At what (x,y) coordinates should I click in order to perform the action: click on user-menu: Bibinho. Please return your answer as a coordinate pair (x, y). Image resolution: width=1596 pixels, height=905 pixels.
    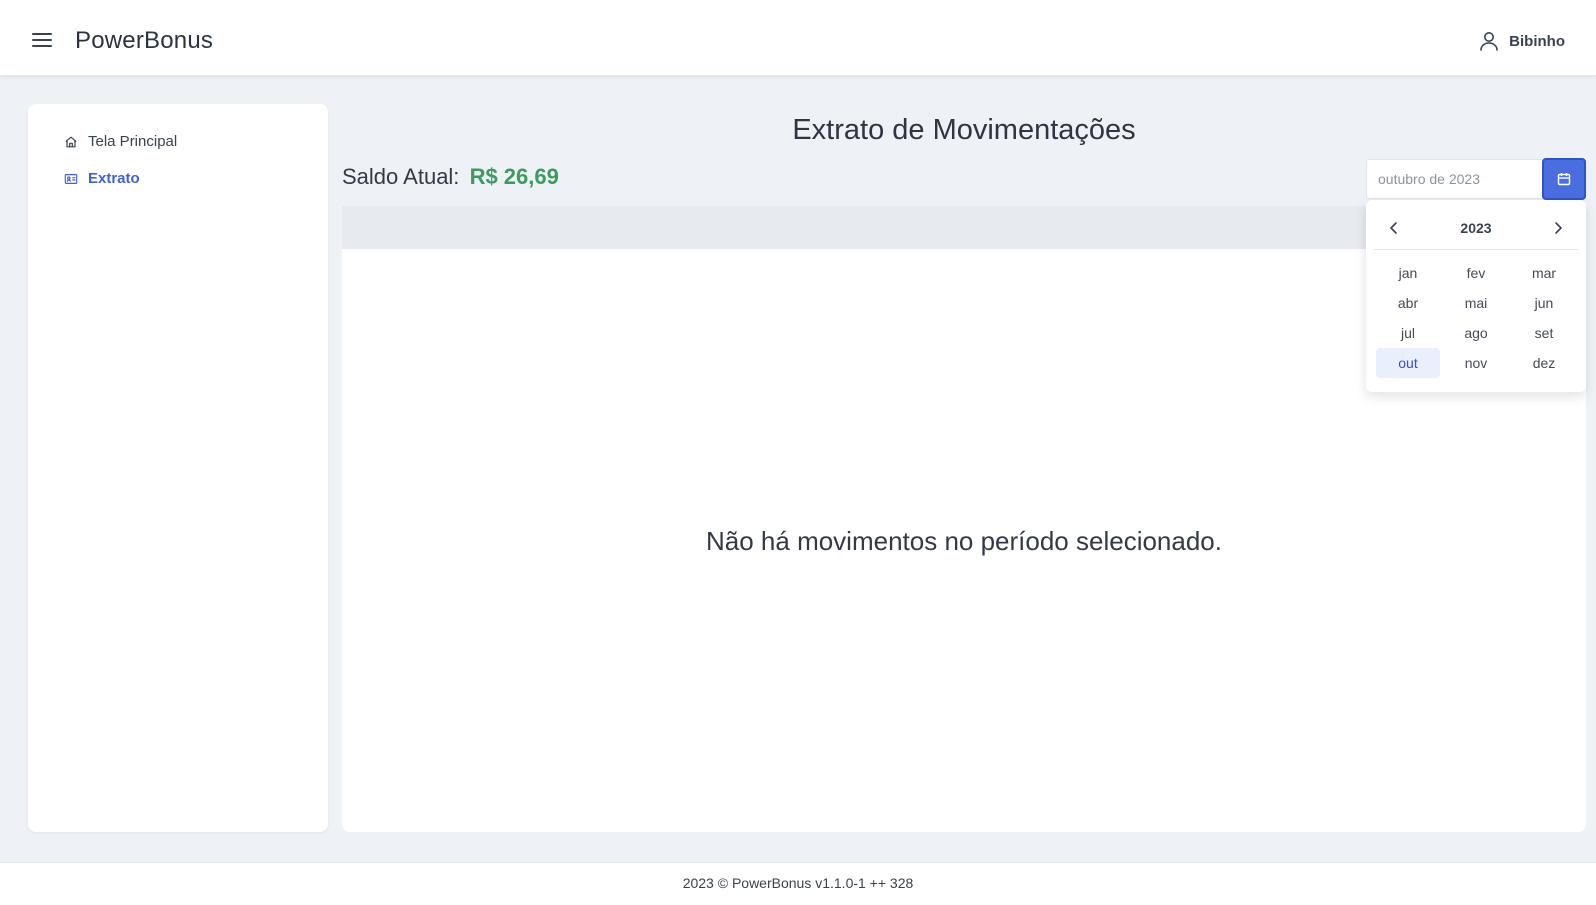
    Looking at the image, I should click on (1521, 41).